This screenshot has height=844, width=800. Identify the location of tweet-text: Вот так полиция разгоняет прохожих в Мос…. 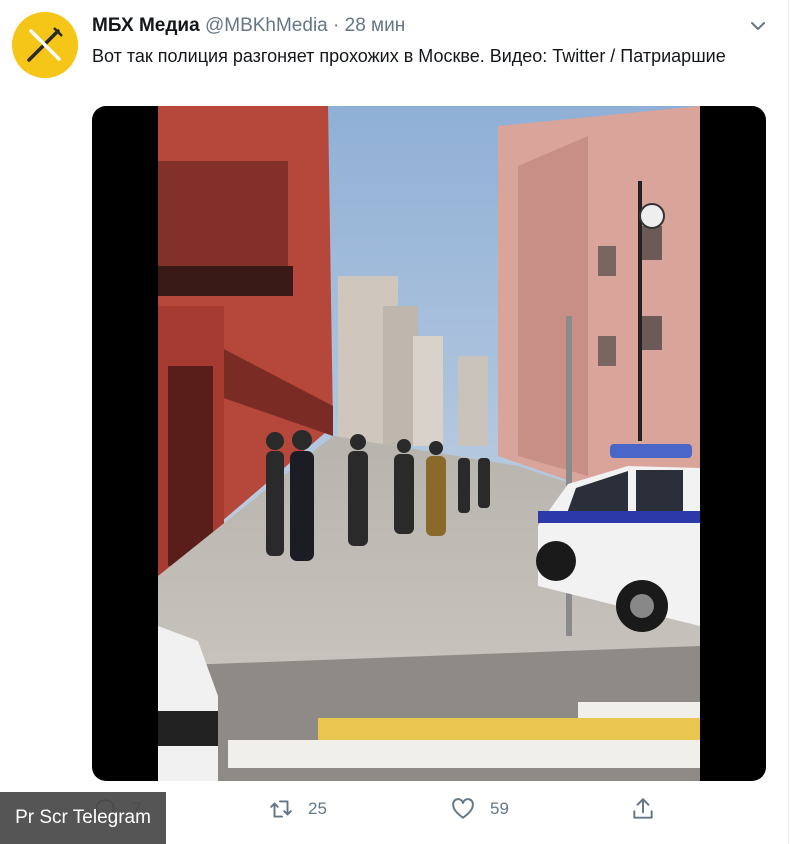
(409, 56).